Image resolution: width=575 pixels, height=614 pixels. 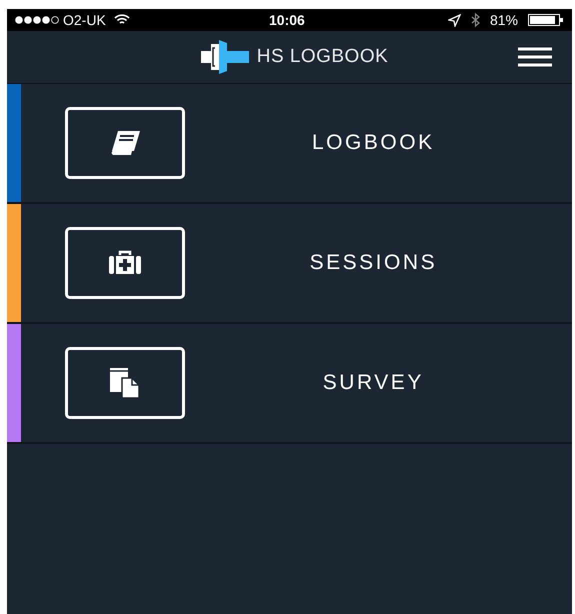 What do you see at coordinates (224, 57) in the screenshot?
I see `logo-icon` at bounding box center [224, 57].